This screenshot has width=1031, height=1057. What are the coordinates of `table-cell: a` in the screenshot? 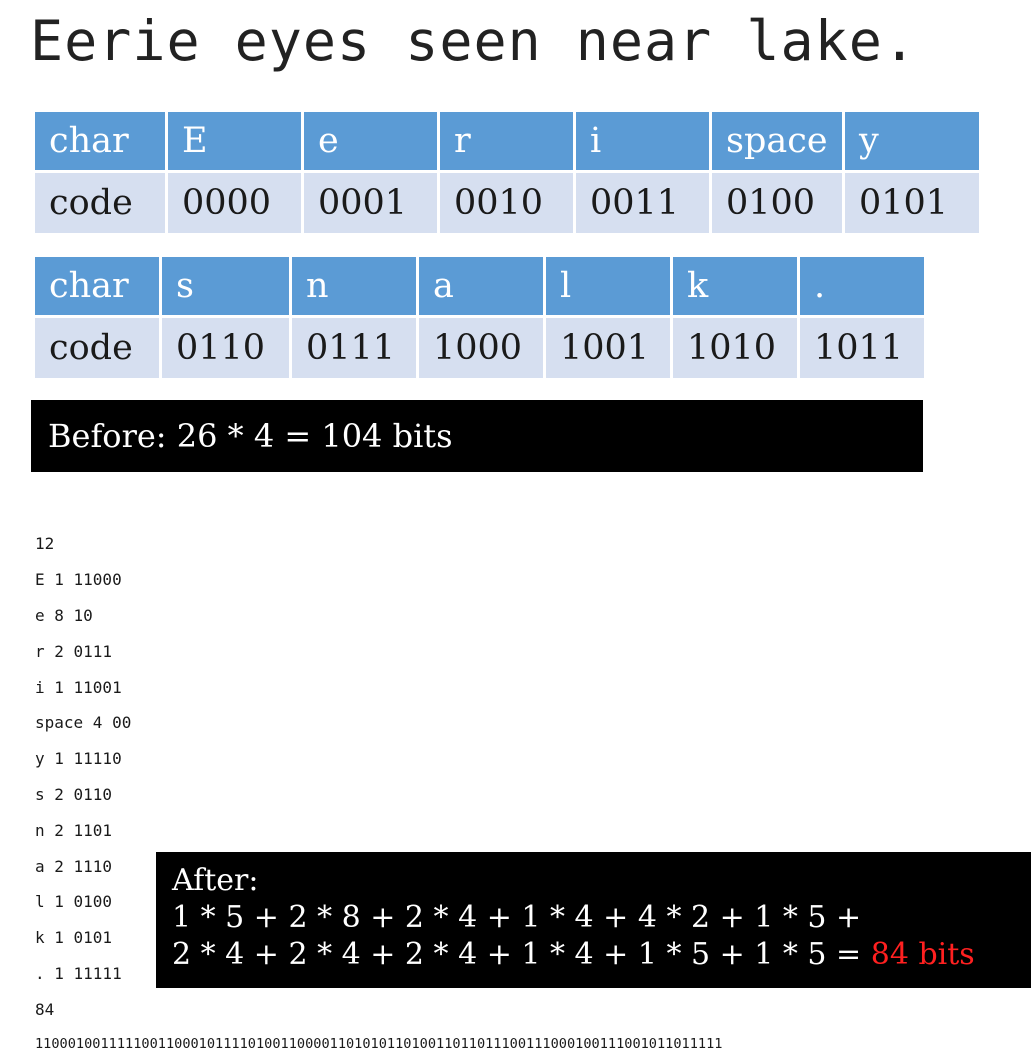 It's located at (481, 286).